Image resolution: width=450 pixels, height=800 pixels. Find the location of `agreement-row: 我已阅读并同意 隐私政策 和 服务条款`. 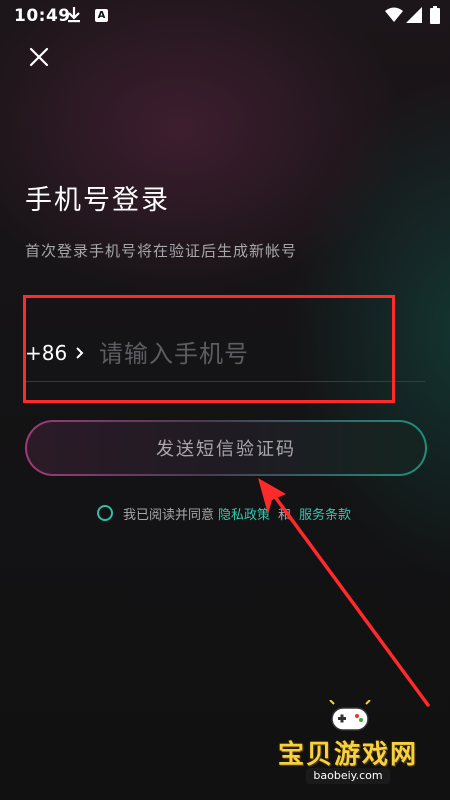

agreement-row: 我已阅读并同意 隐私政策 和 服务条款 is located at coordinates (224, 513).